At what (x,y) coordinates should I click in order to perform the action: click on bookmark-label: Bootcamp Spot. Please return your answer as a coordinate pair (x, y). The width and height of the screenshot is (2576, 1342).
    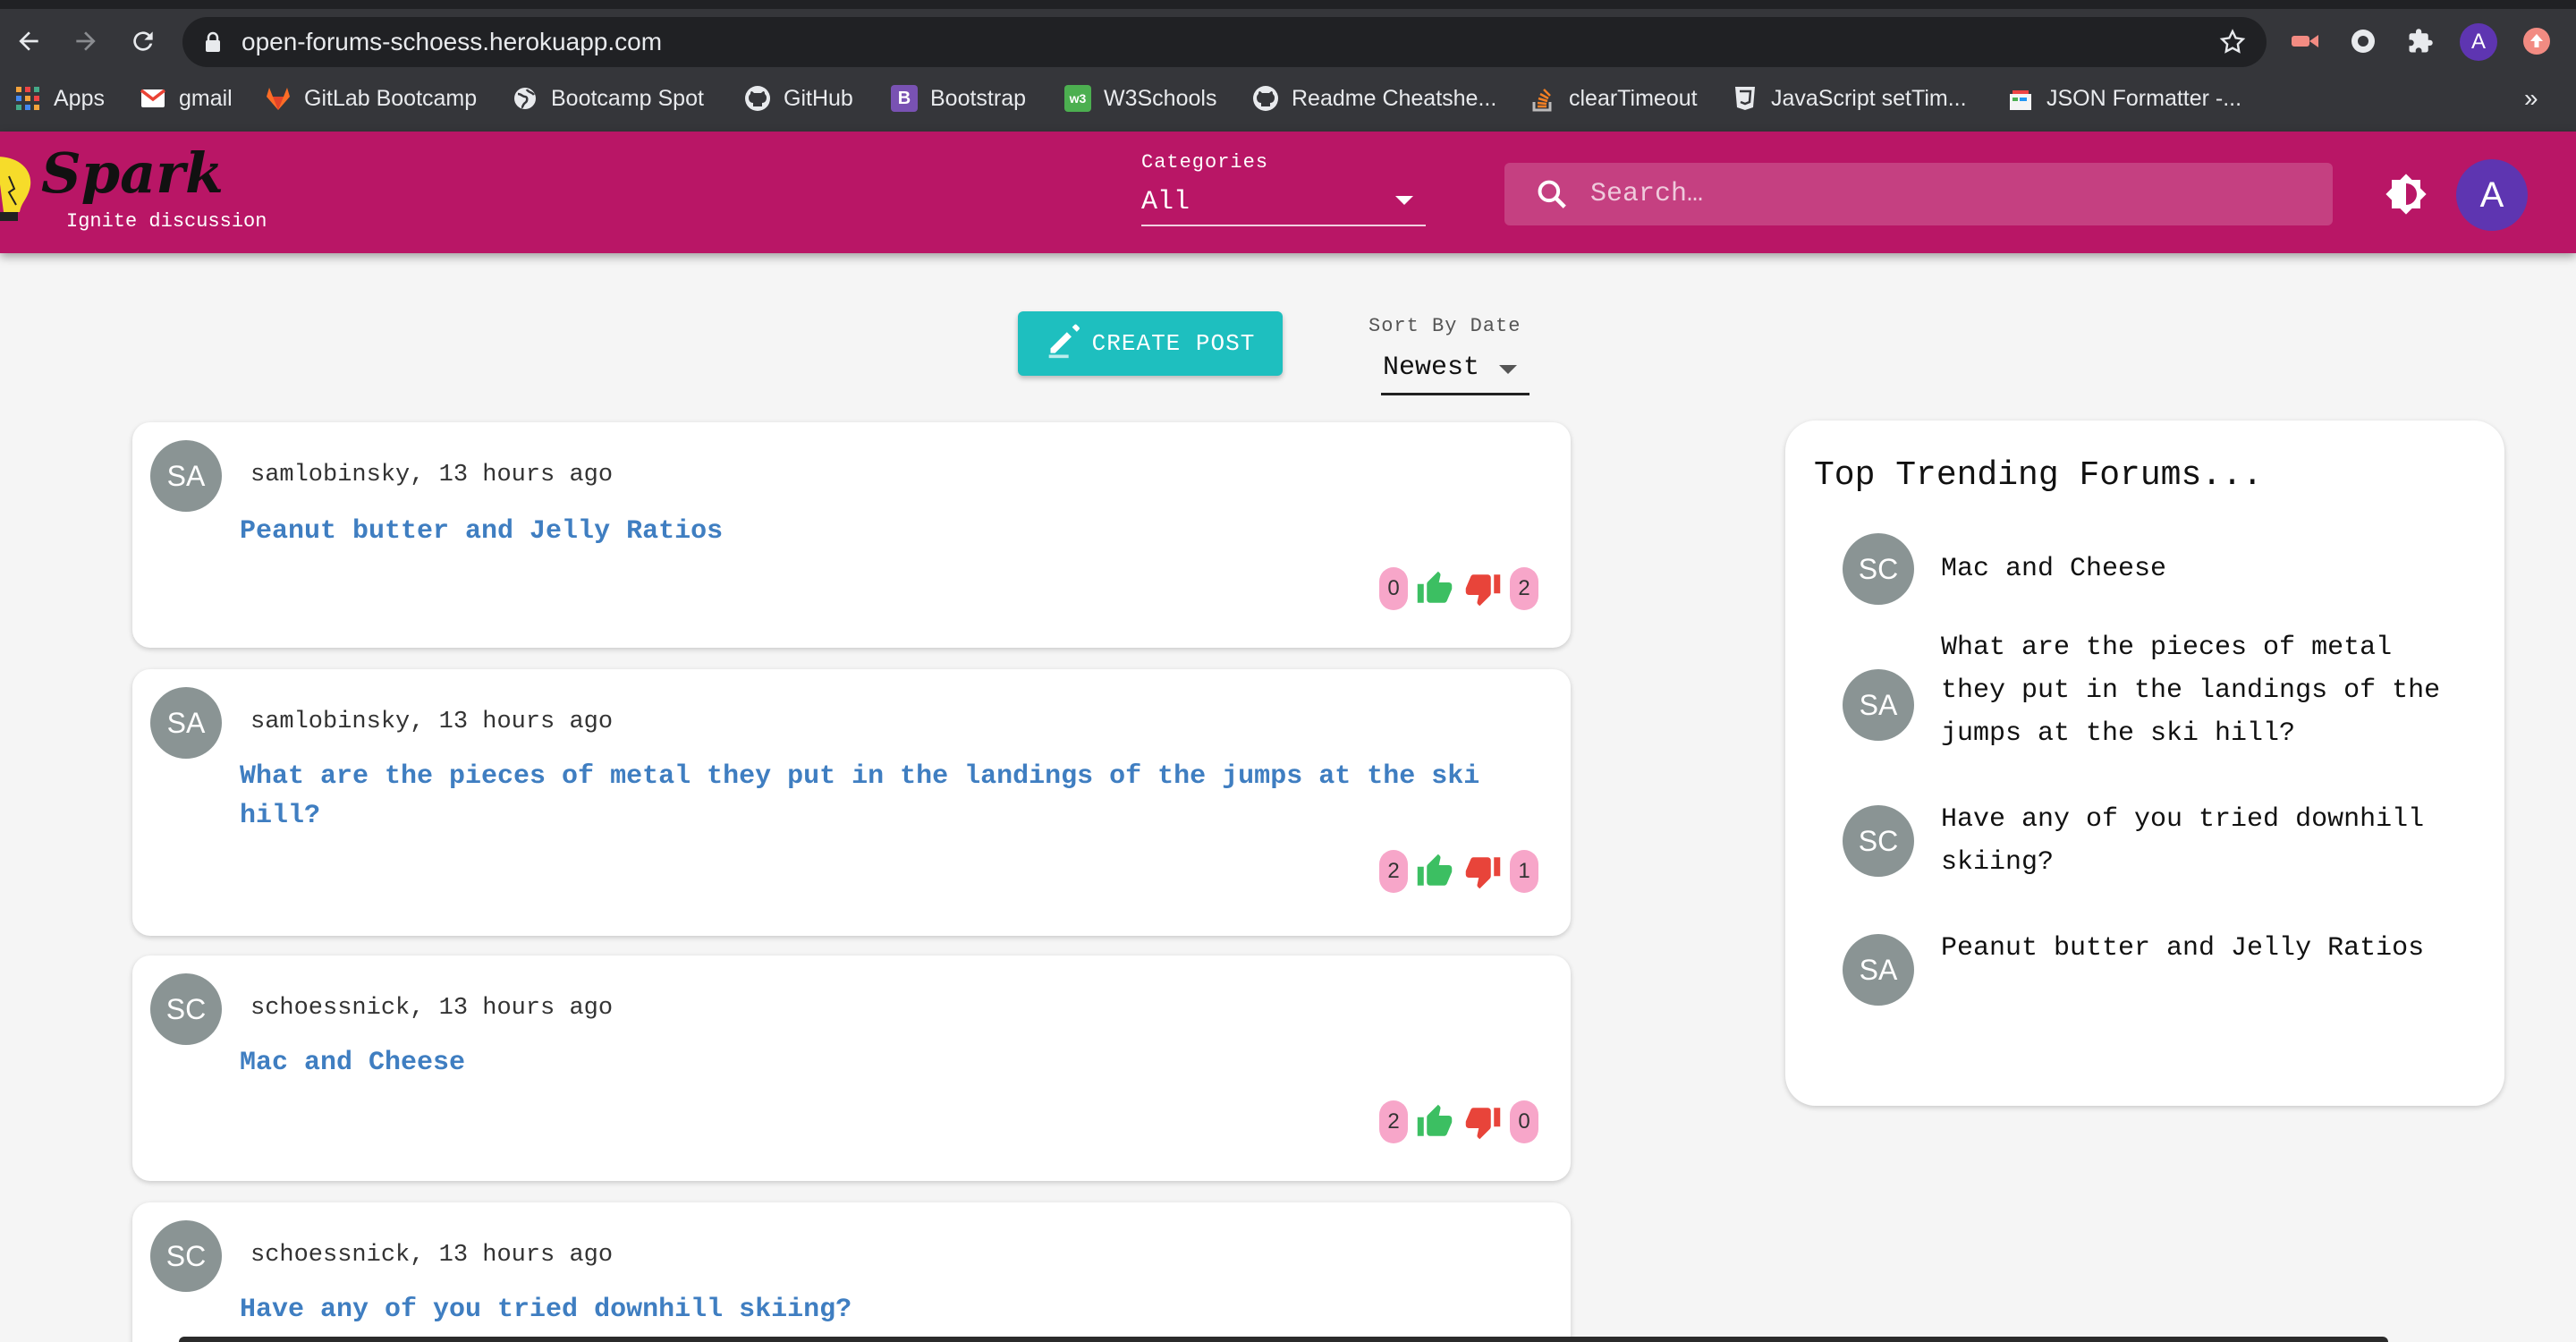
    Looking at the image, I should click on (627, 98).